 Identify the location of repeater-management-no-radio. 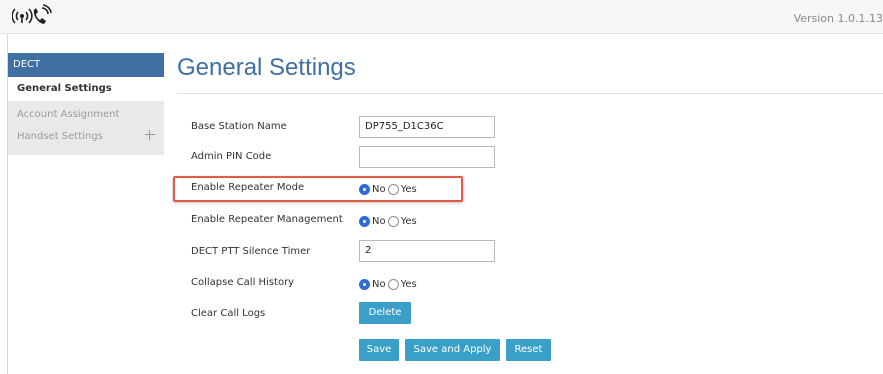
(364, 221).